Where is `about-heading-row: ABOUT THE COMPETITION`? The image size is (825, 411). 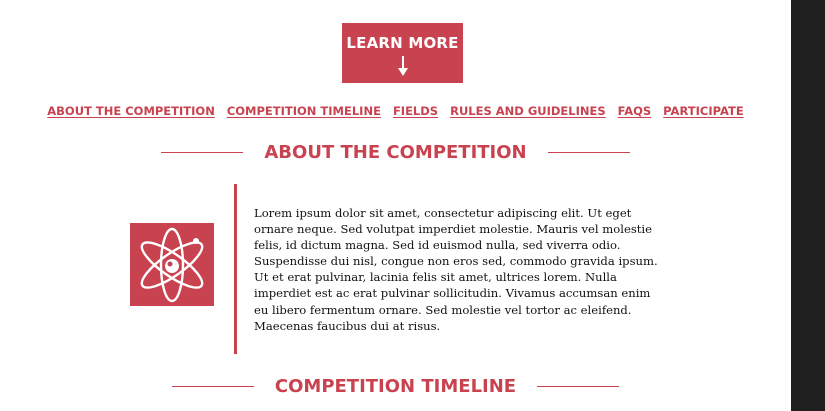
about-heading-row: ABOUT THE COMPETITION is located at coordinates (395, 152).